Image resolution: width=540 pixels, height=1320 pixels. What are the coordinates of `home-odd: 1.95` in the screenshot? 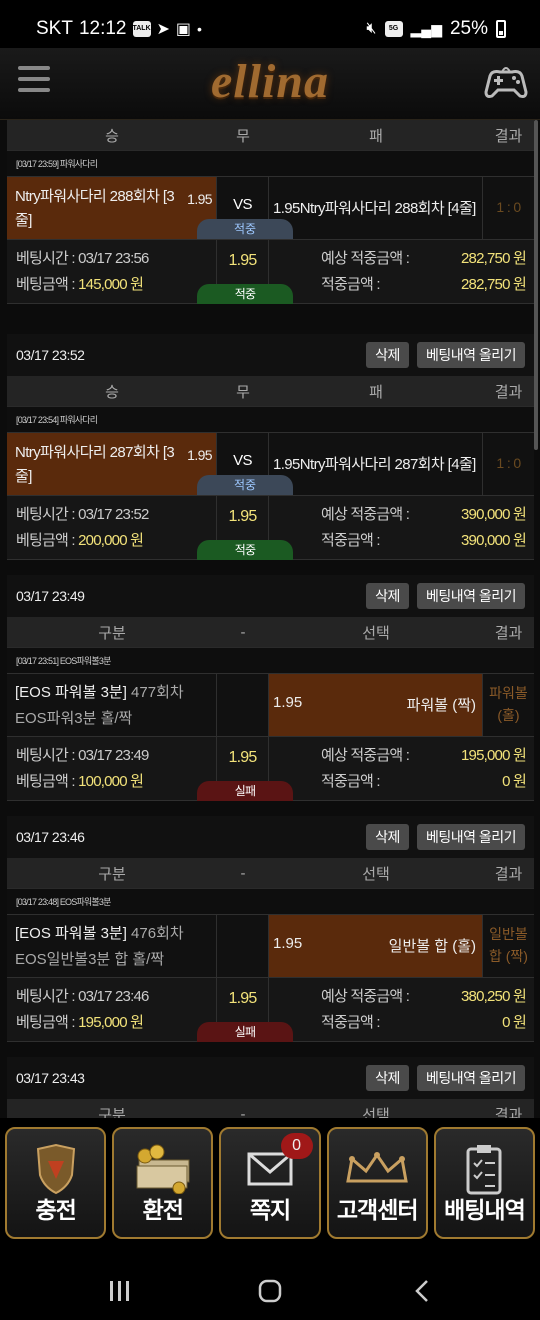 It's located at (199, 455).